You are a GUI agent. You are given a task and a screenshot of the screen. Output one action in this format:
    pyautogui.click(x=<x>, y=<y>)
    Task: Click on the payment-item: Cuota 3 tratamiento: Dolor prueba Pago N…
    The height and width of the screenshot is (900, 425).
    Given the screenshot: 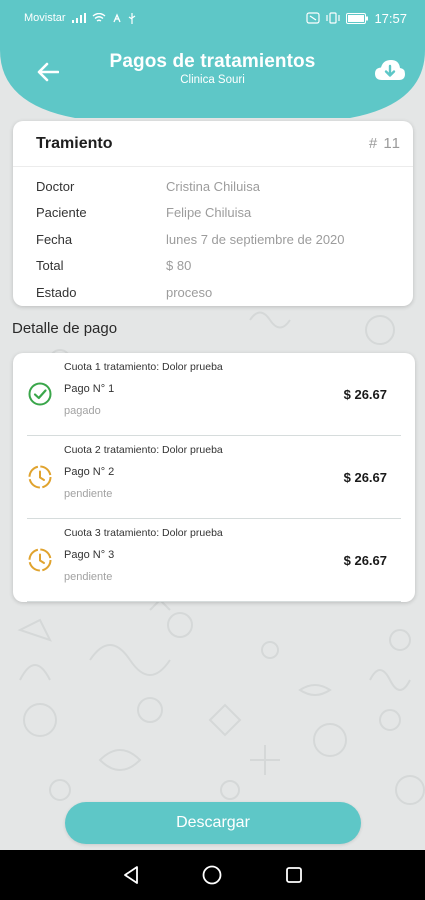 What is the action you would take?
    pyautogui.click(x=214, y=560)
    